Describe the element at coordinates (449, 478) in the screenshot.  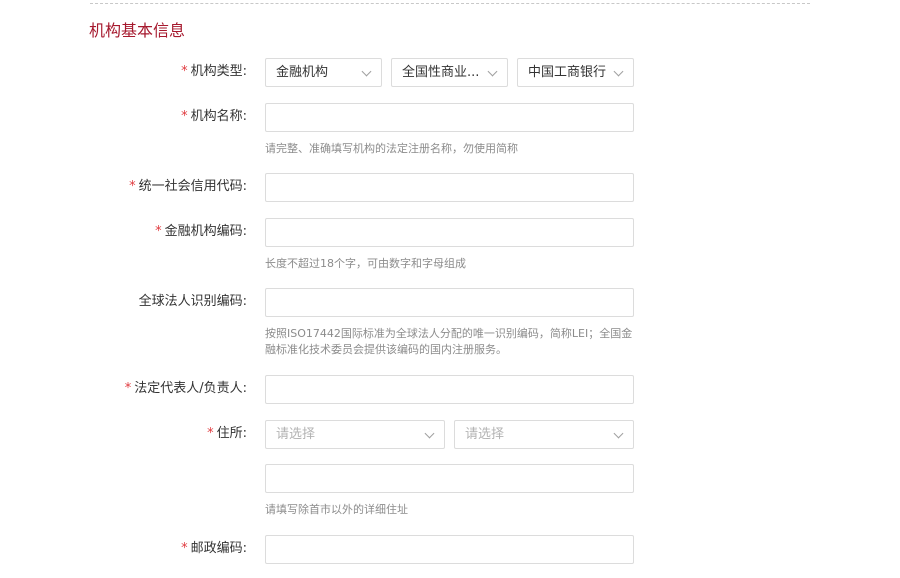
I see `address-detail-input` at that location.